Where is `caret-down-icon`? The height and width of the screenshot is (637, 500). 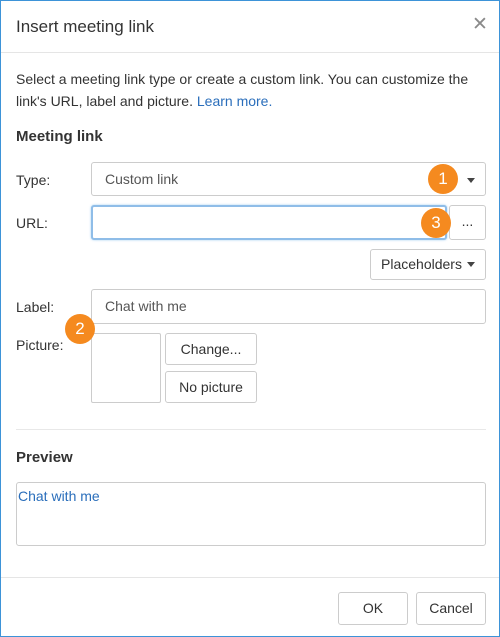
caret-down-icon is located at coordinates (470, 264).